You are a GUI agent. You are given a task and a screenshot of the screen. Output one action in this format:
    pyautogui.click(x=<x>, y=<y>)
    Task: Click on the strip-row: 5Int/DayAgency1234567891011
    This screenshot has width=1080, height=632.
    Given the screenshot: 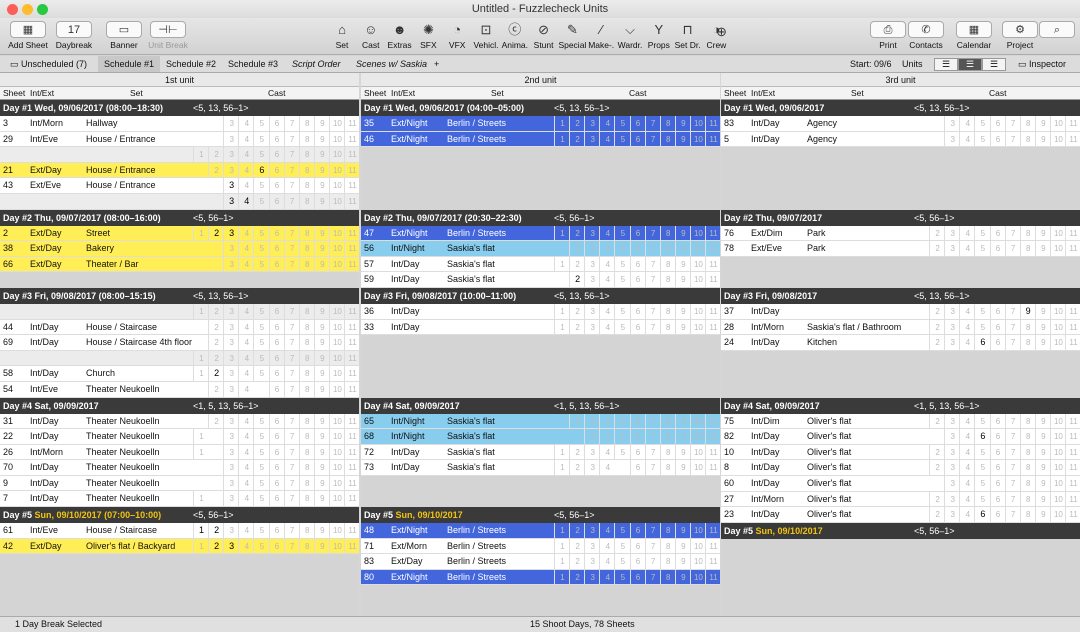 What is the action you would take?
    pyautogui.click(x=900, y=139)
    